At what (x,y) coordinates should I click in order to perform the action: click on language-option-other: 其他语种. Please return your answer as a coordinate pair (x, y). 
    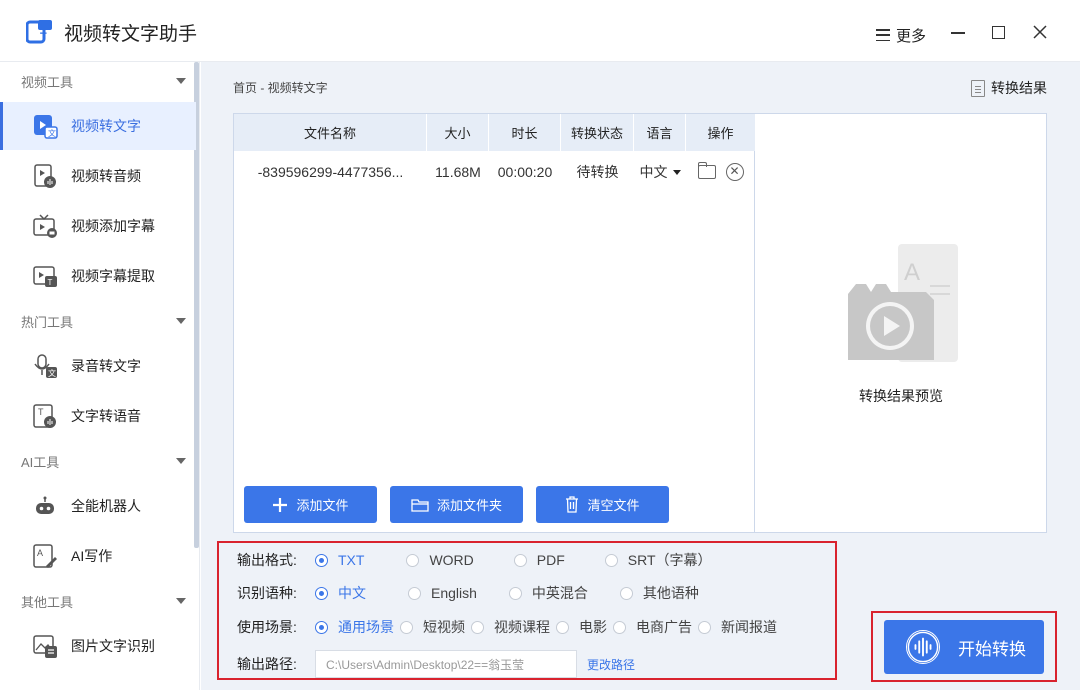
    Looking at the image, I should click on (659, 593).